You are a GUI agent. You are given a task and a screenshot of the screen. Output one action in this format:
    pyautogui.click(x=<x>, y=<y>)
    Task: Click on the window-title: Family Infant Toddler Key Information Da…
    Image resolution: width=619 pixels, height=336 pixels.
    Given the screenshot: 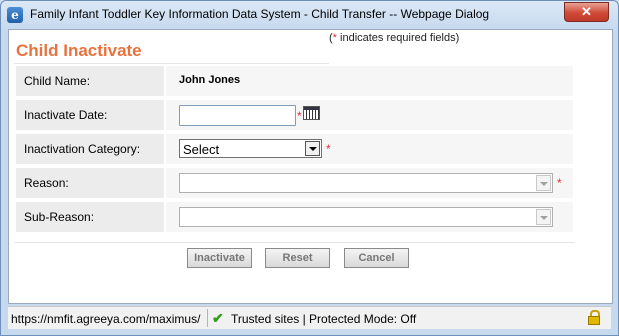 What is the action you would take?
    pyautogui.click(x=260, y=14)
    